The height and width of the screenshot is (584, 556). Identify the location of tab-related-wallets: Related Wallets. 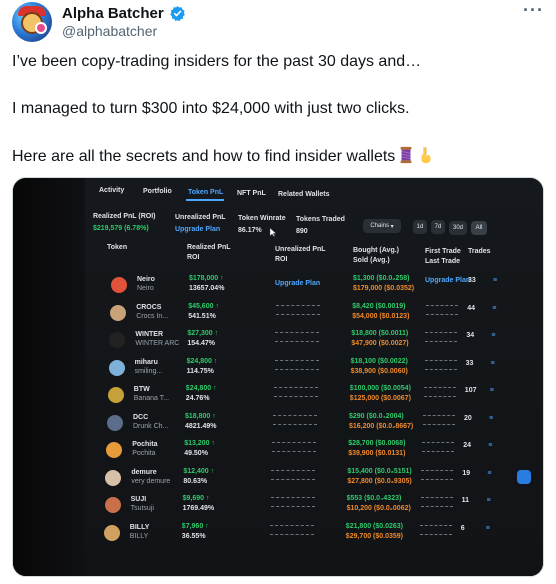
(303, 194).